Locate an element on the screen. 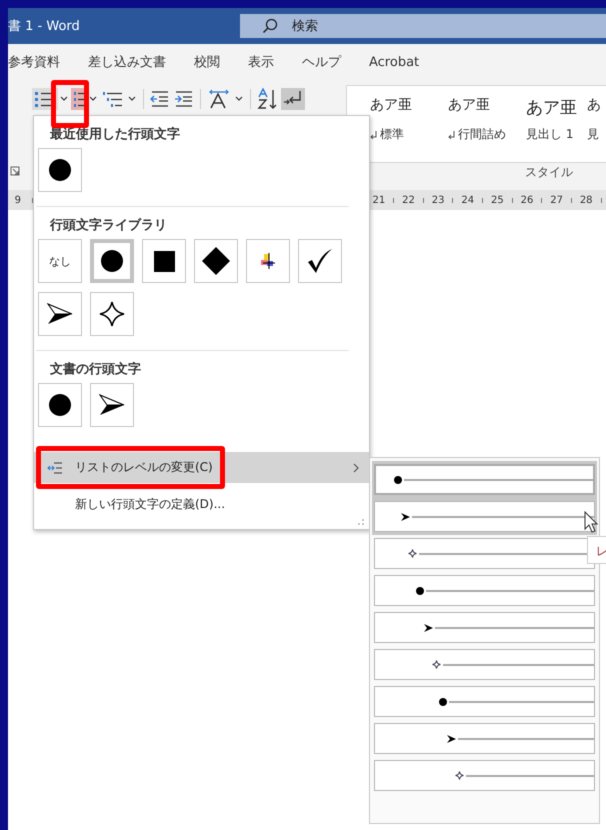  chevron-right-icon is located at coordinates (356, 468).